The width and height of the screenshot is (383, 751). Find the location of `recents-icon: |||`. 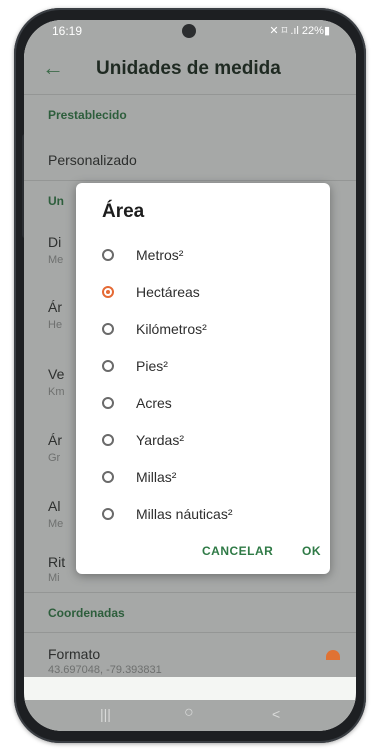

recents-icon: ||| is located at coordinates (105, 714).